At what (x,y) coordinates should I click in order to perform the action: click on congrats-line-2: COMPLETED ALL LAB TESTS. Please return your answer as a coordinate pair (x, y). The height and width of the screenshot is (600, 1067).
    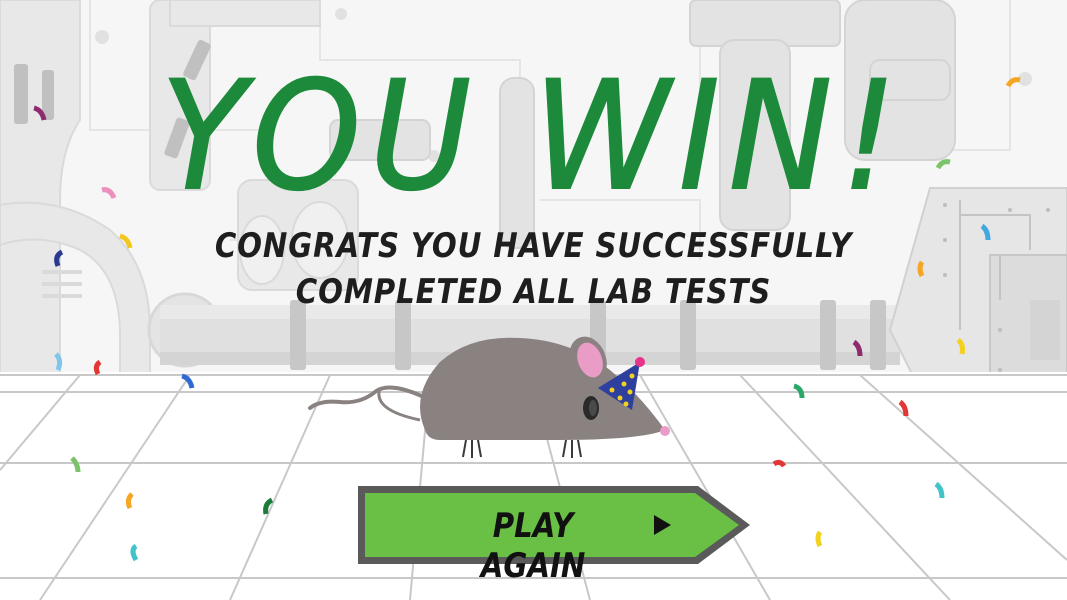
    Looking at the image, I should click on (533, 292).